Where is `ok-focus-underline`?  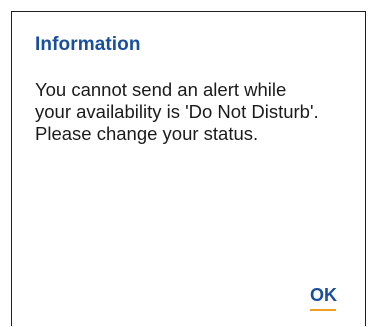
ok-focus-underline is located at coordinates (323, 310).